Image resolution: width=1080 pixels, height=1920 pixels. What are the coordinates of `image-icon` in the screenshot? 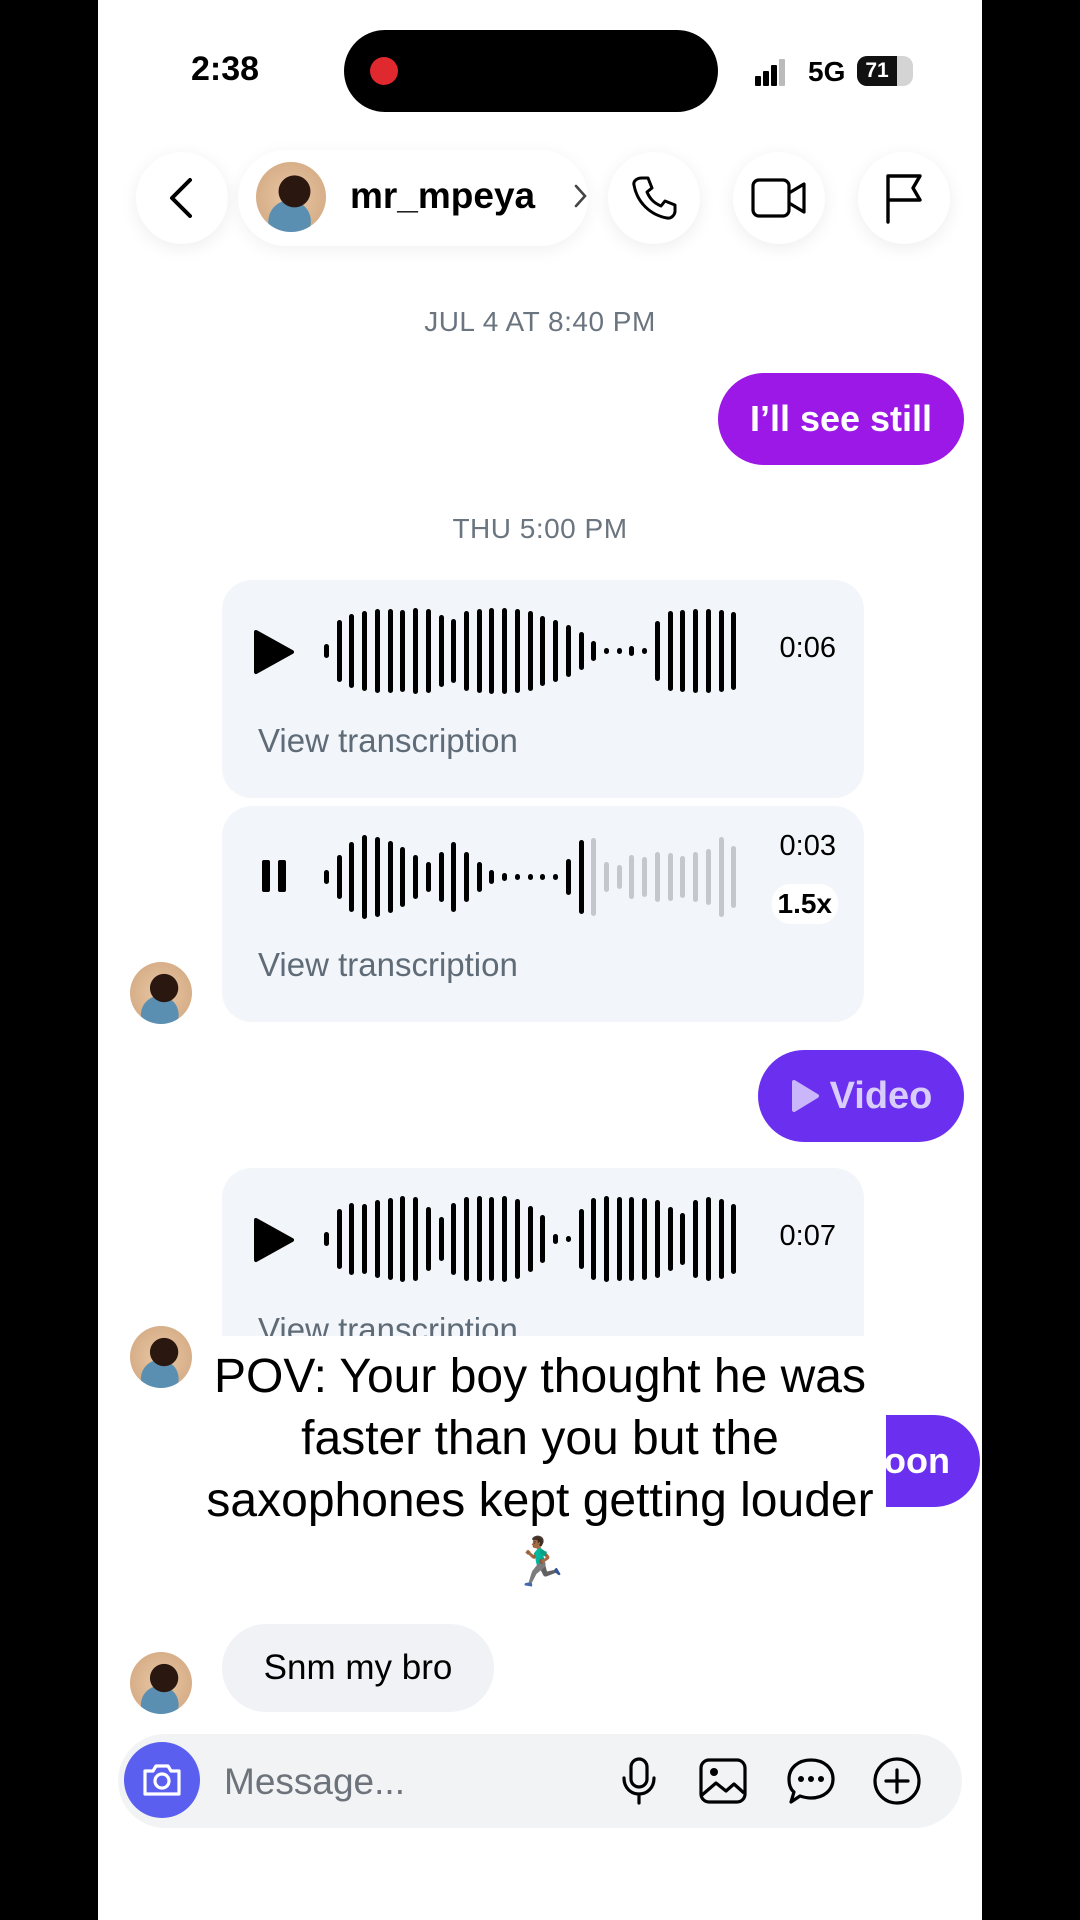 It's located at (723, 1781).